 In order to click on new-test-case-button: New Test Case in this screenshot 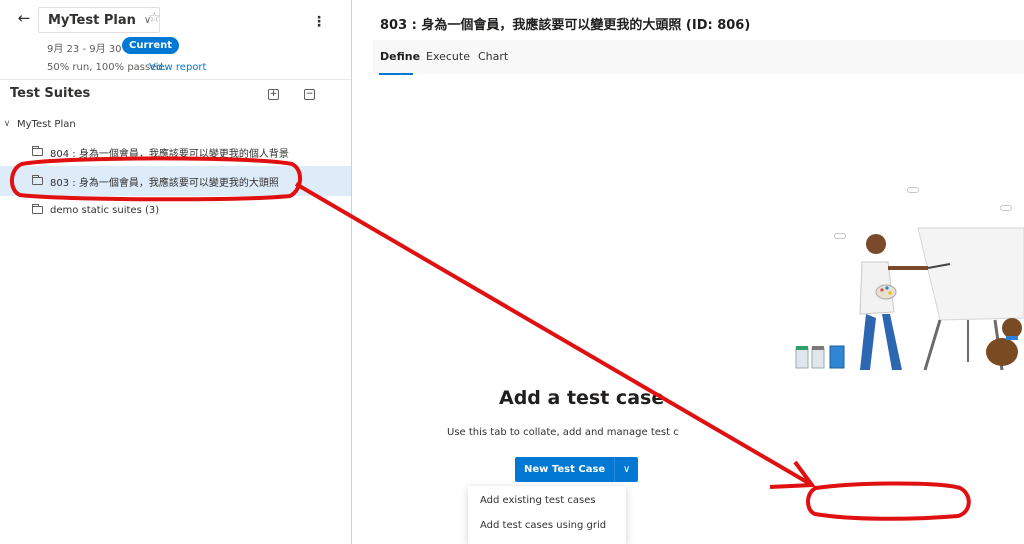, I will do `click(565, 469)`.